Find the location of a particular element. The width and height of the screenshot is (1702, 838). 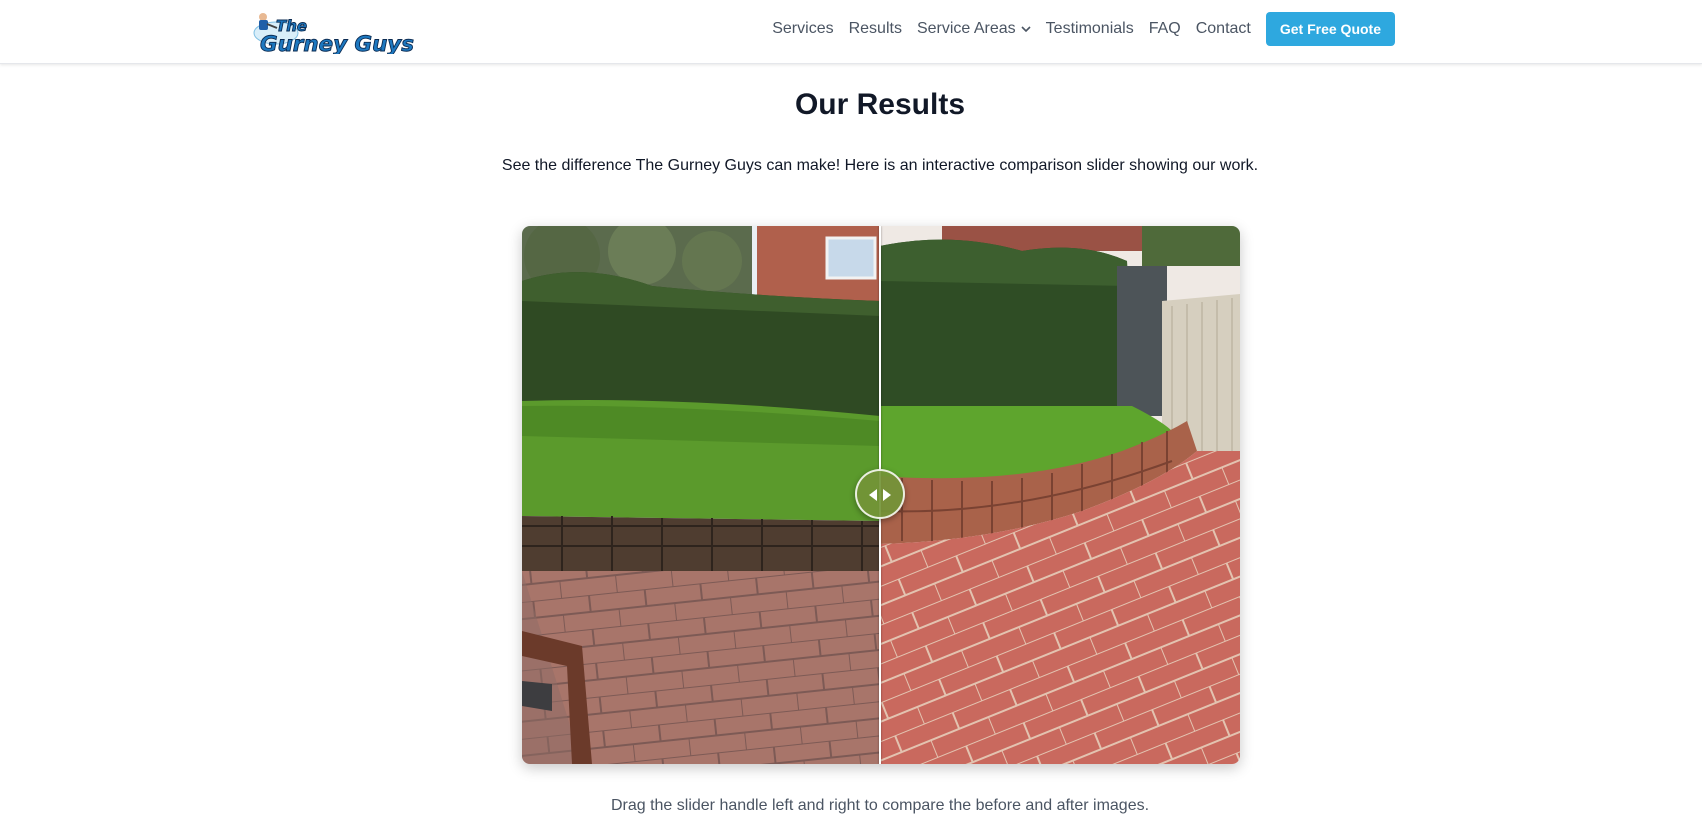

arrow-right-icon is located at coordinates (887, 495).